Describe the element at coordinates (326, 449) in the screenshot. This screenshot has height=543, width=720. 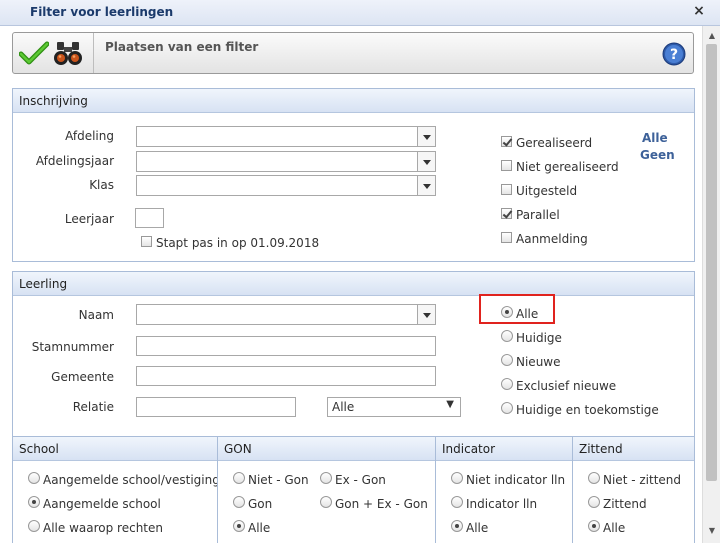
I see `gon-header: GON` at that location.